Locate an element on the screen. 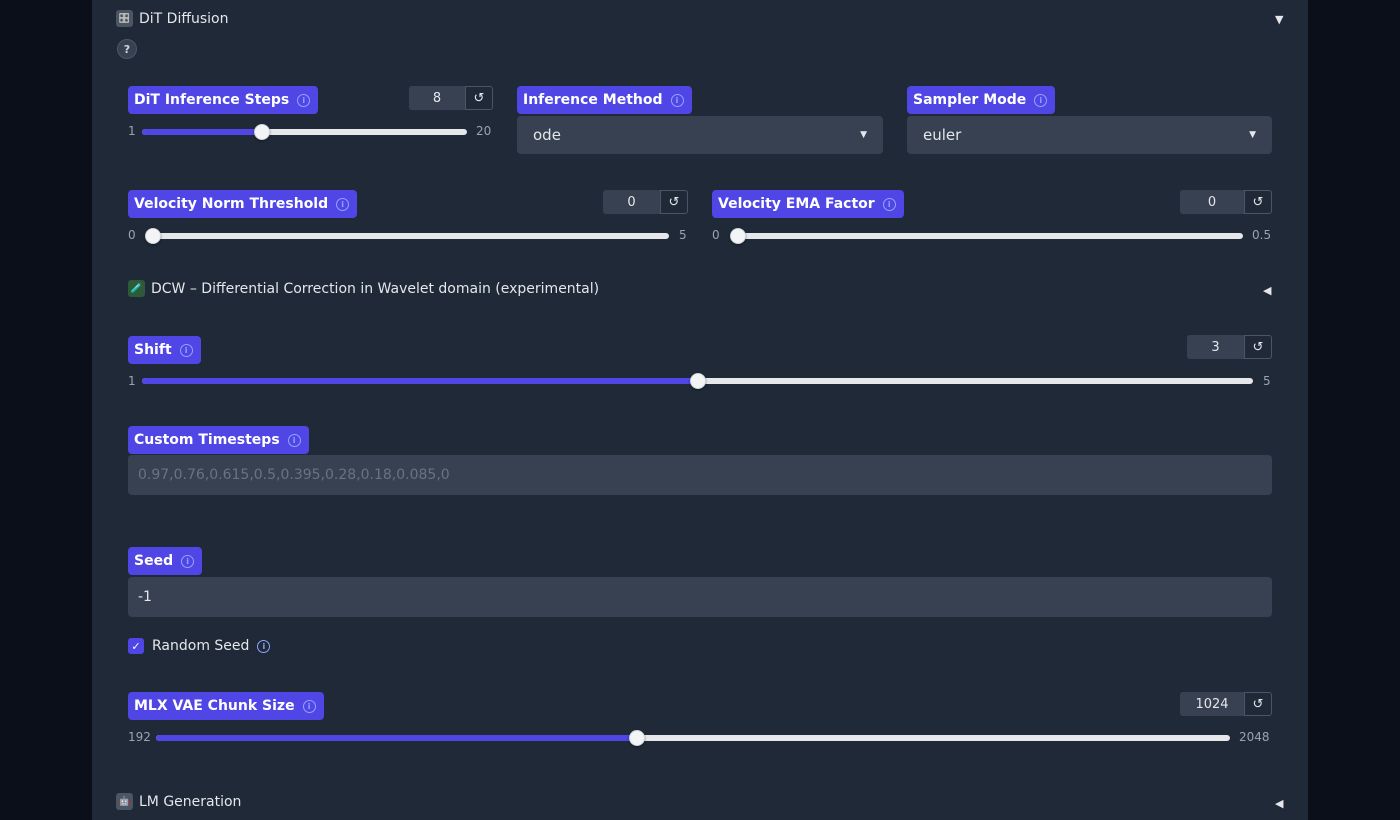 The width and height of the screenshot is (1400, 820). robot-icon: 🤖 is located at coordinates (124, 801).